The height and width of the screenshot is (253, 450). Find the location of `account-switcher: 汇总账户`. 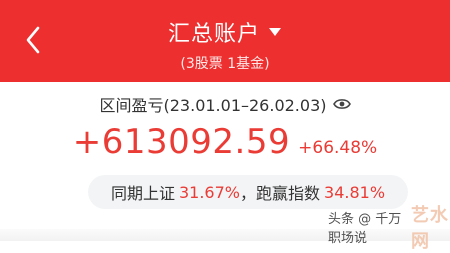

account-switcher: 汇总账户 is located at coordinates (225, 32).